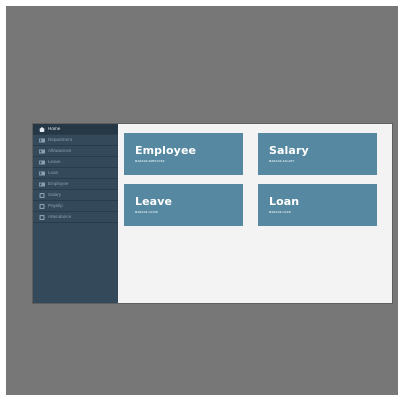  What do you see at coordinates (60, 150) in the screenshot?
I see `sidebar-item-label: Allowances` at bounding box center [60, 150].